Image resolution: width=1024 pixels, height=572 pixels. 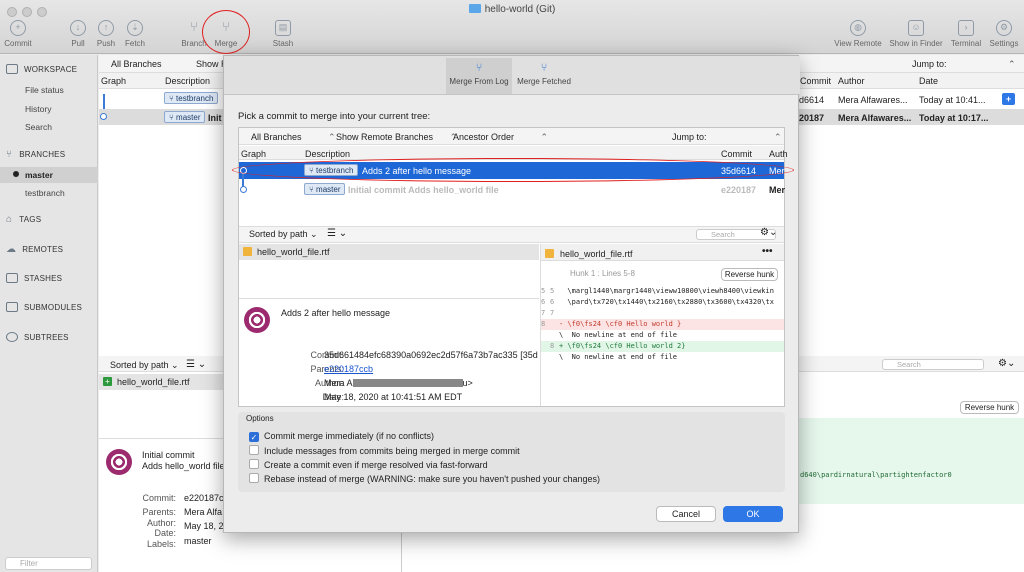 What do you see at coordinates (500, 137) in the screenshot?
I see `ancestor-order-dropdown: Ancestor Order ⌃` at bounding box center [500, 137].